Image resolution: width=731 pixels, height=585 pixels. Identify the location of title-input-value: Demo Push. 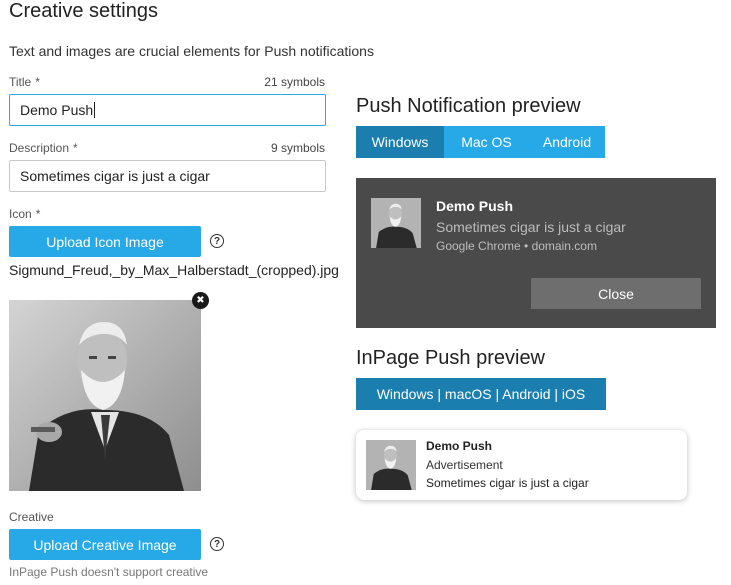
(57, 110).